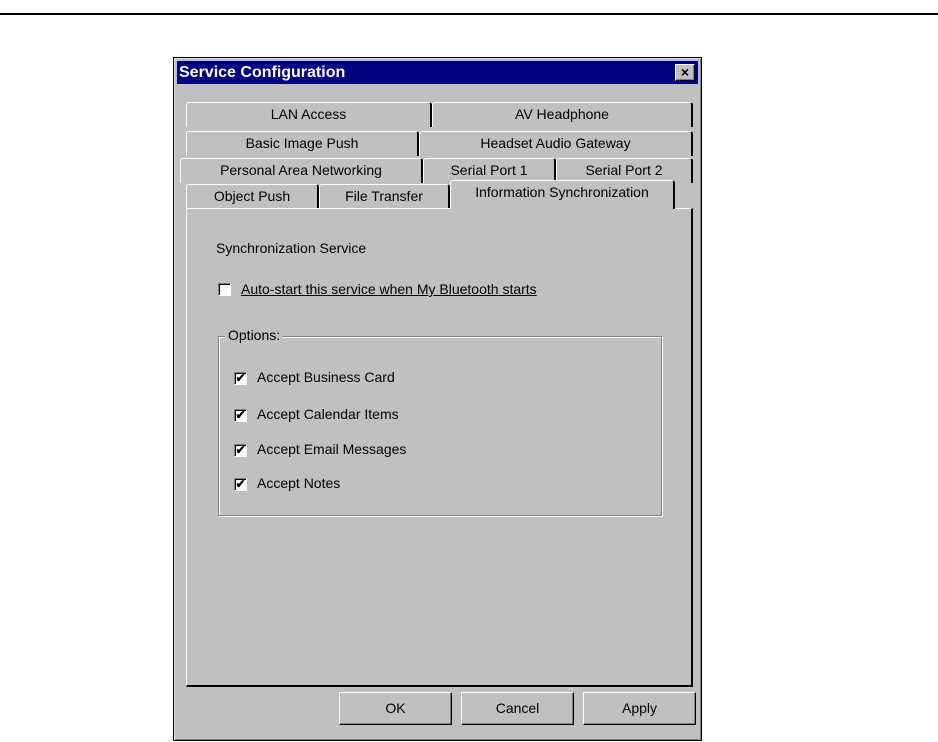  I want to click on tab-label: Headset Audio Gateway, so click(555, 143).